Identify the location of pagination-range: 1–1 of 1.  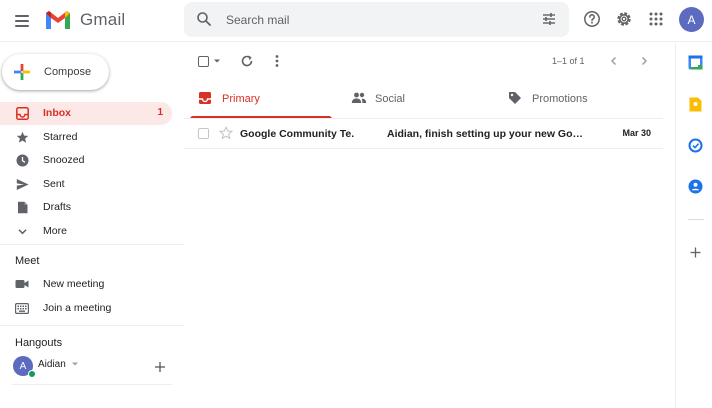
(568, 61).